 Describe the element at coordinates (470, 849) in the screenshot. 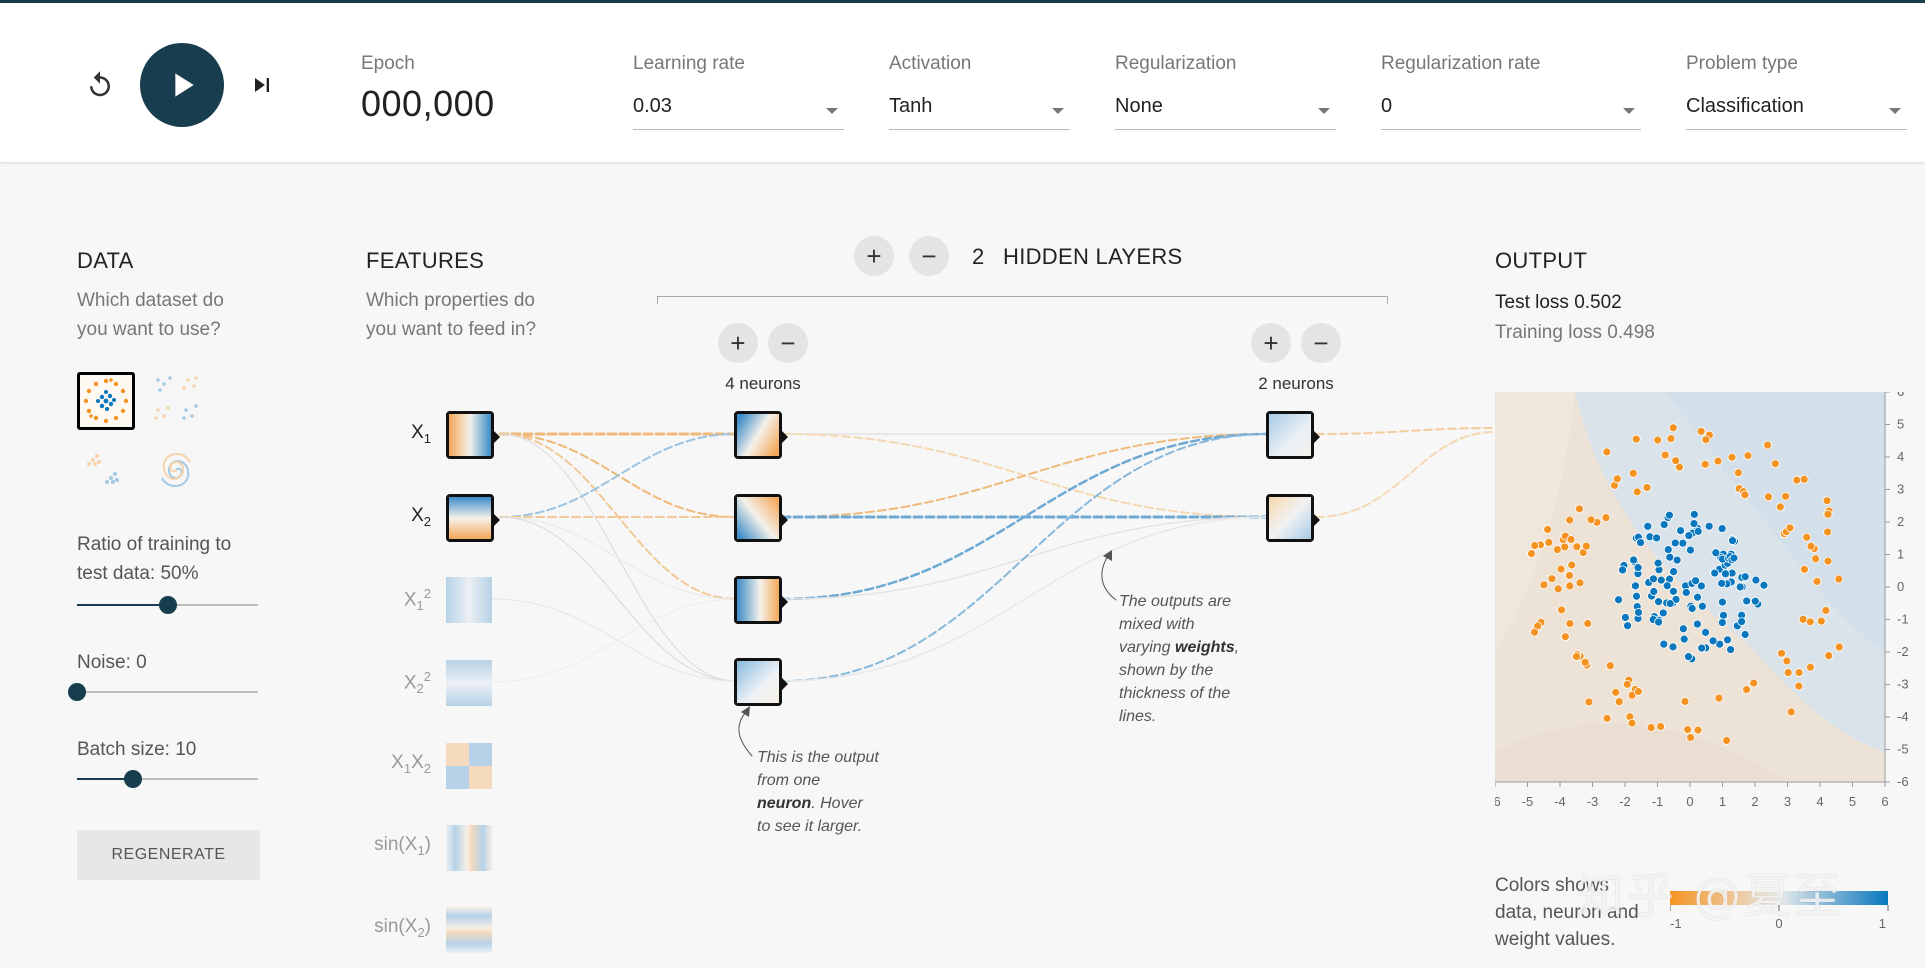

I see `feature-node-sin-x1` at that location.